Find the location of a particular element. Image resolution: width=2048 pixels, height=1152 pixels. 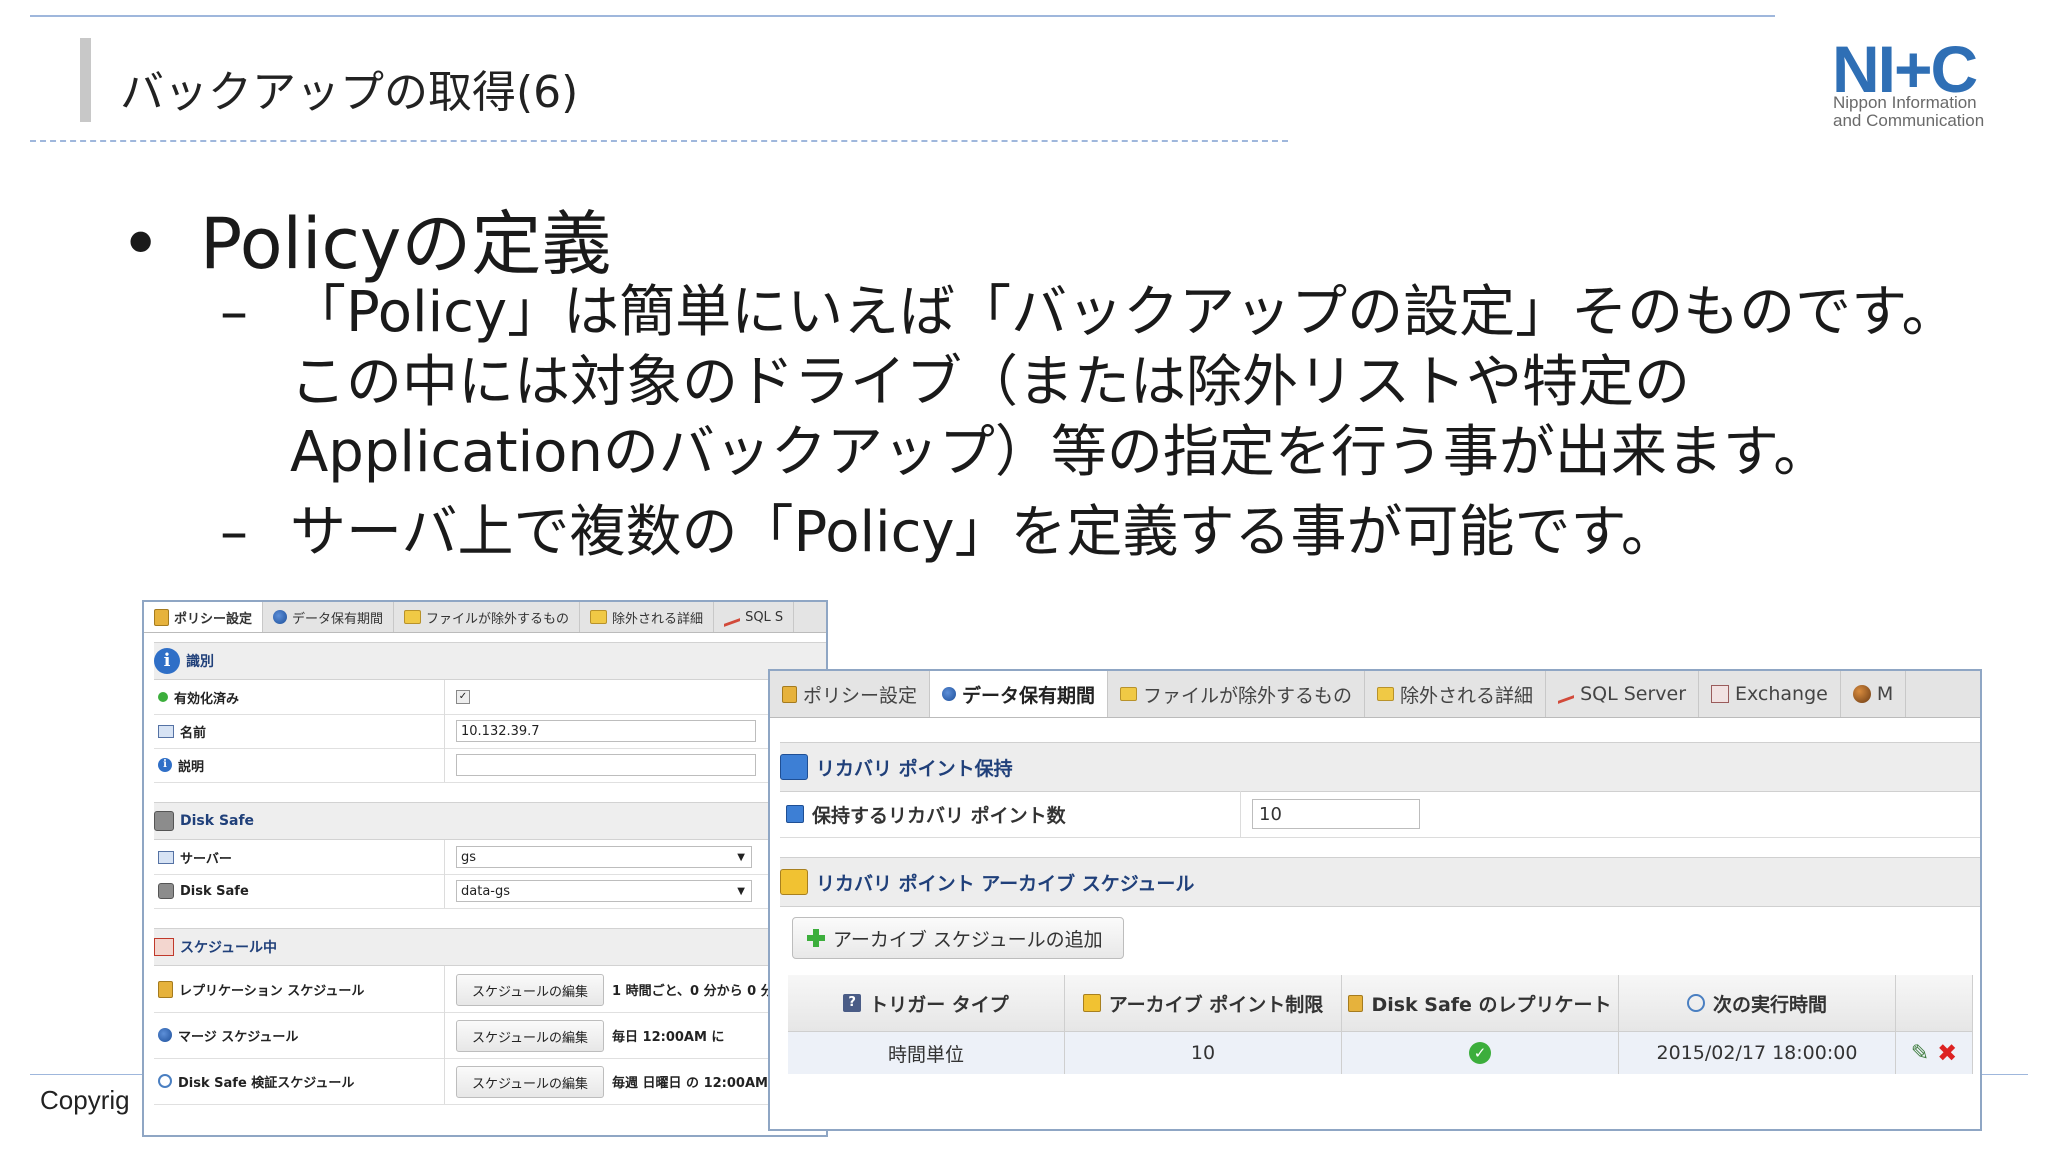

row-retain-count: 保持するリカバリ ポイント数 10 is located at coordinates (1380, 814).